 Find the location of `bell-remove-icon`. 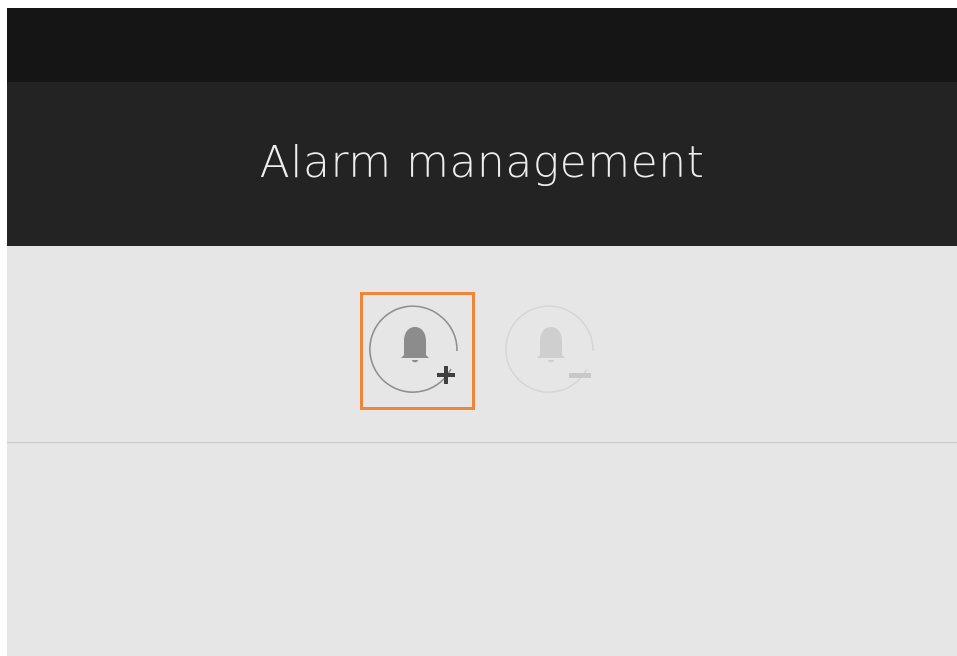

bell-remove-icon is located at coordinates (549, 349).